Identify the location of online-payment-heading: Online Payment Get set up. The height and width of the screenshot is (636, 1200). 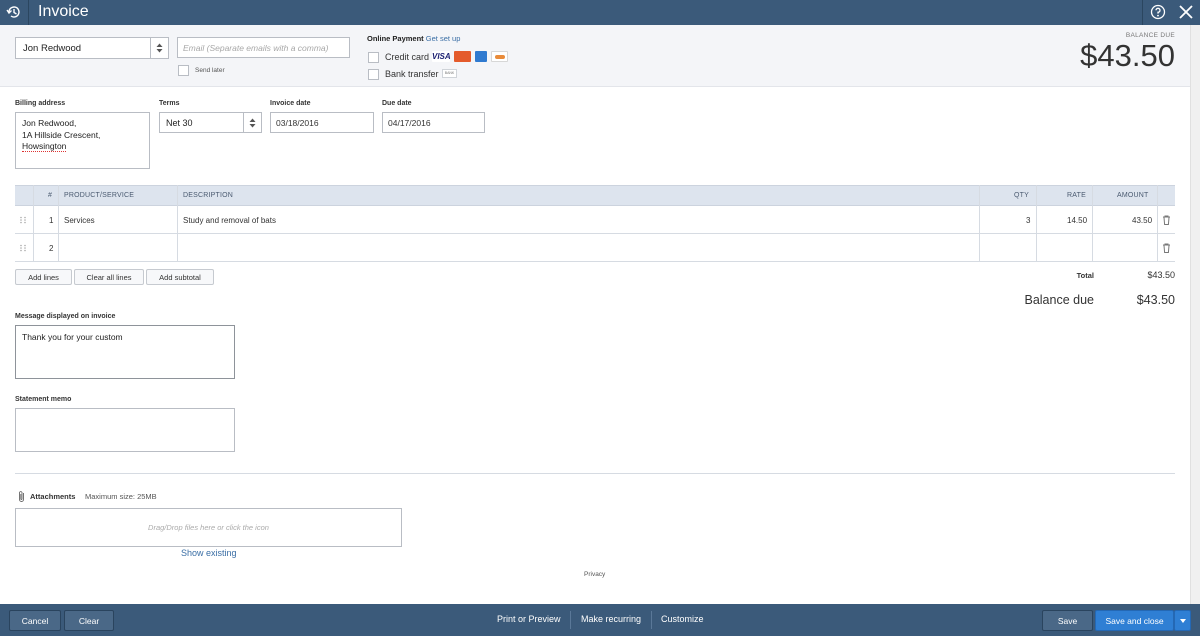
(413, 38).